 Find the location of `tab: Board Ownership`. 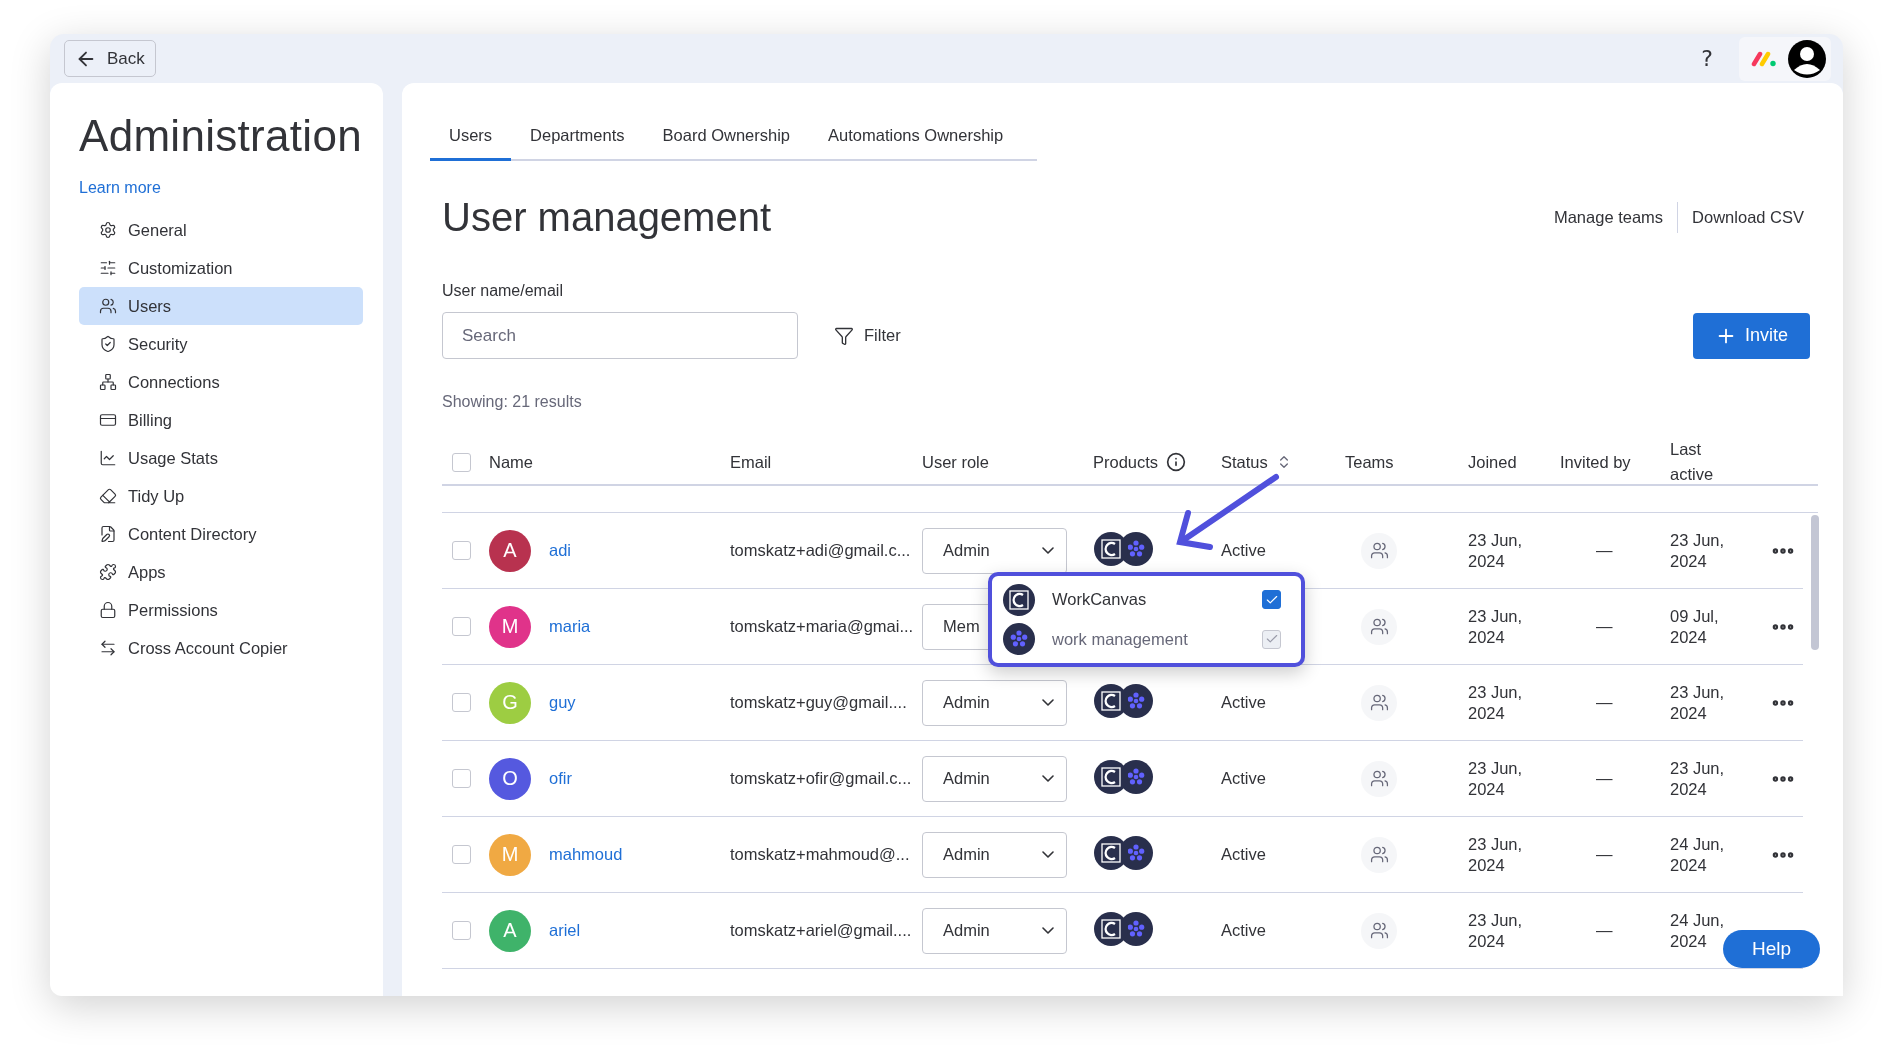

tab: Board Ownership is located at coordinates (726, 139).